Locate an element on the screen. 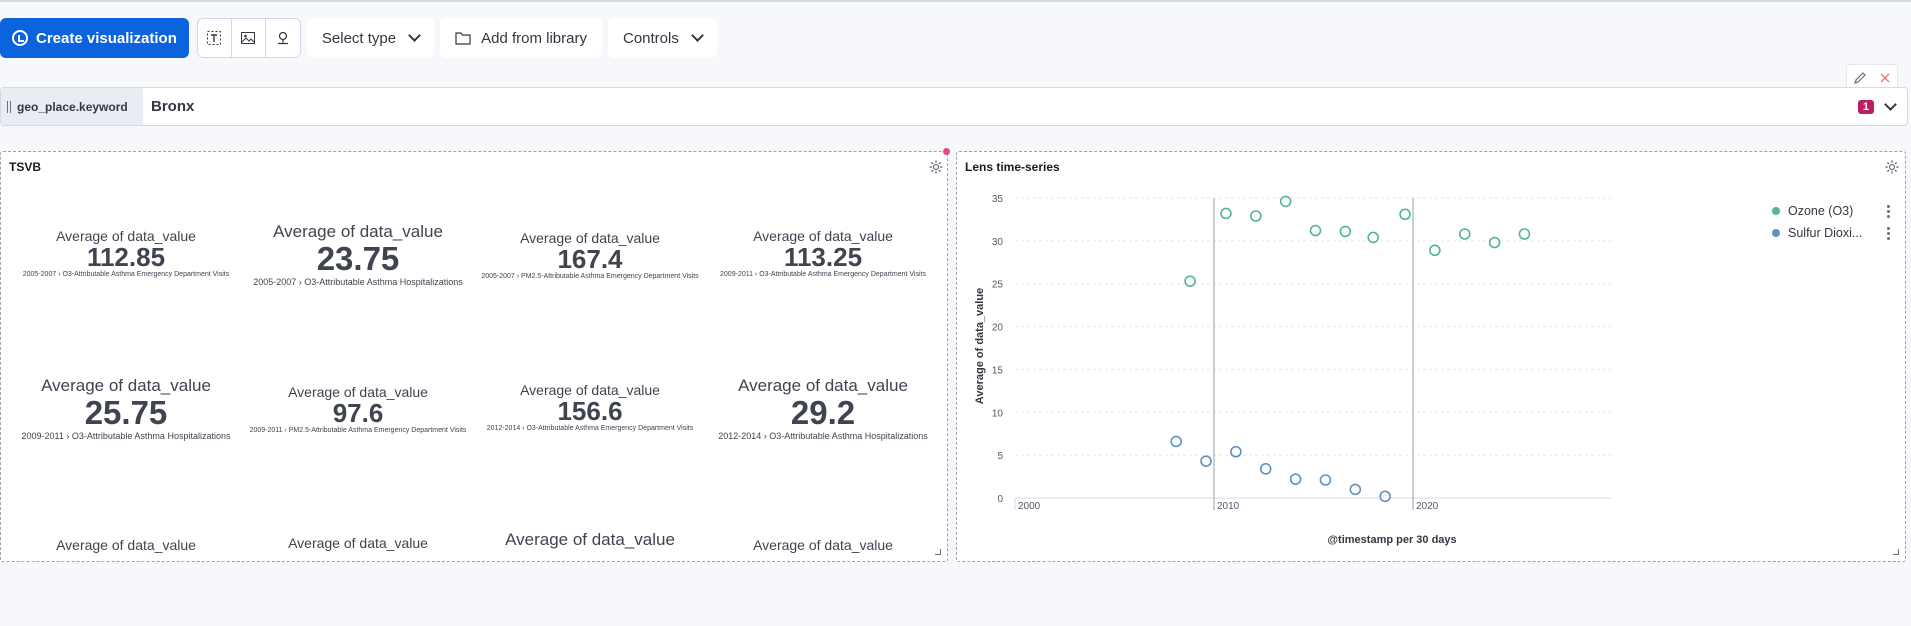 The width and height of the screenshot is (1911, 626). image-icon is located at coordinates (248, 38).